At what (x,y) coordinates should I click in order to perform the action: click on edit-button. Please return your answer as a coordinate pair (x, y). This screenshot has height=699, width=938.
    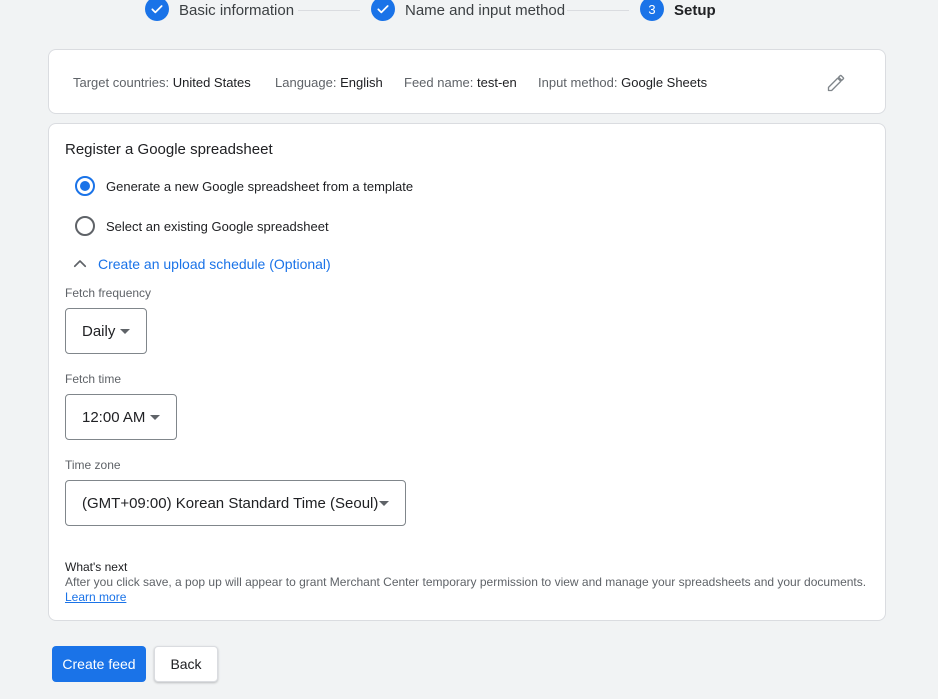
    Looking at the image, I should click on (836, 83).